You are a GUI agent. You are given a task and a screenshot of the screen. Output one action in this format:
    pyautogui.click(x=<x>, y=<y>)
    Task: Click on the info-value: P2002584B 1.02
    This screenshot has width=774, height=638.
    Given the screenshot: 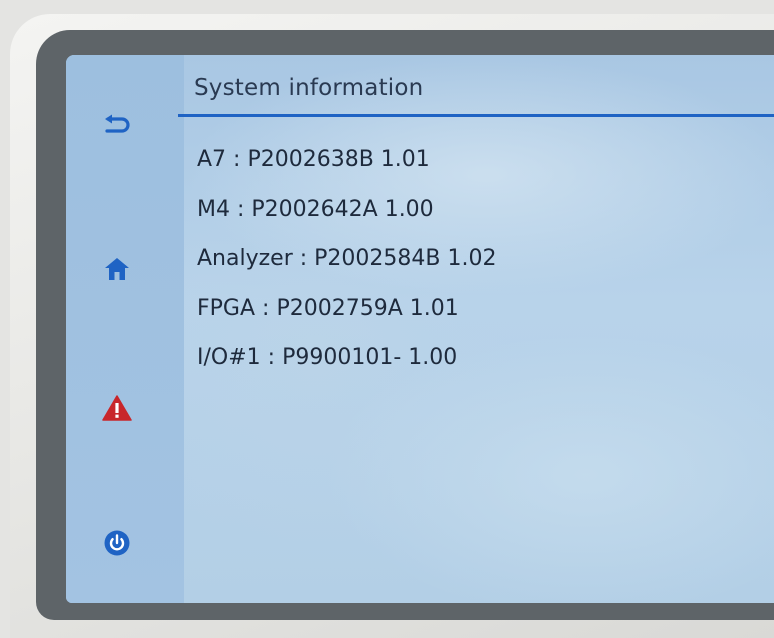 What is the action you would take?
    pyautogui.click(x=405, y=258)
    